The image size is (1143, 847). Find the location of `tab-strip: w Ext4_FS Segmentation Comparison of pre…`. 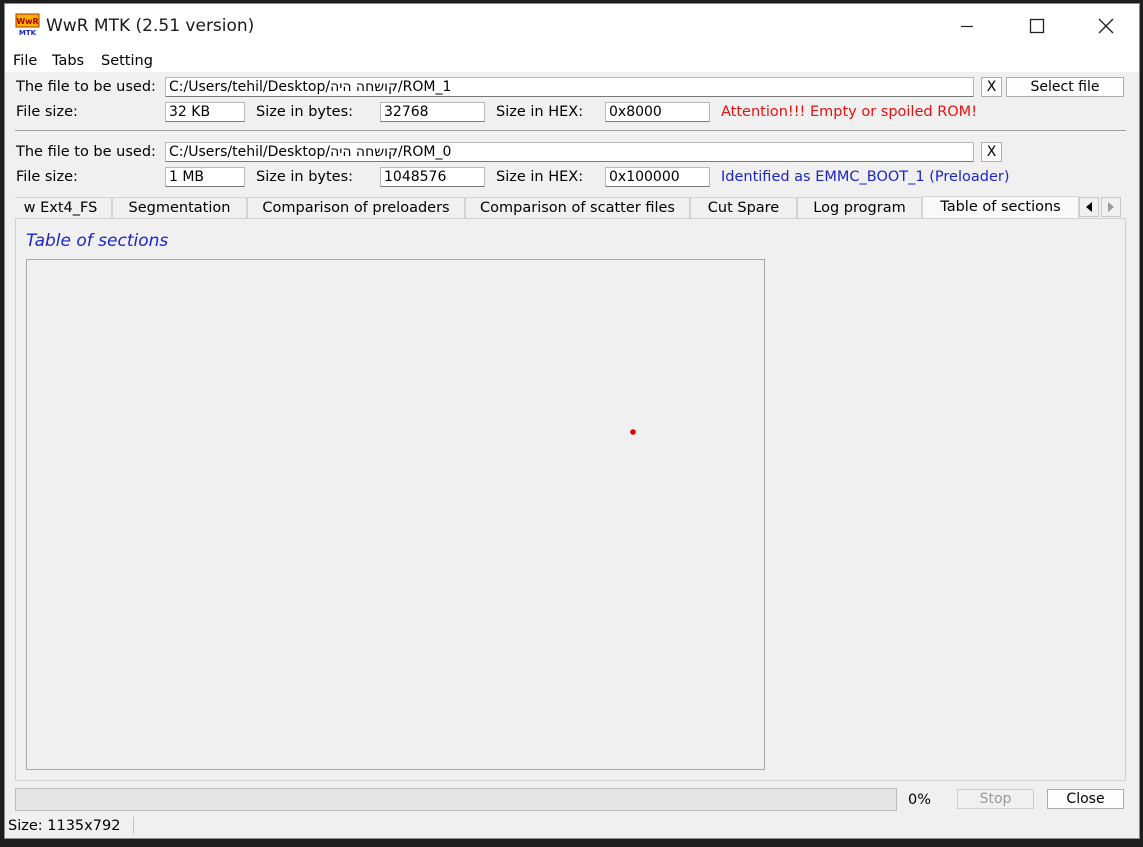

tab-strip: w Ext4_FS Segmentation Comparison of pre… is located at coordinates (547, 207).